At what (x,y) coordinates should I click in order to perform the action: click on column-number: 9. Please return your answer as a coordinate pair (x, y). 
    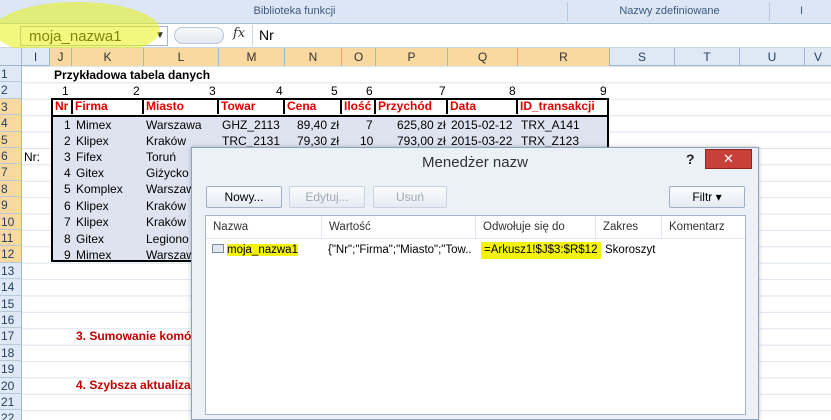
    Looking at the image, I should click on (603, 91).